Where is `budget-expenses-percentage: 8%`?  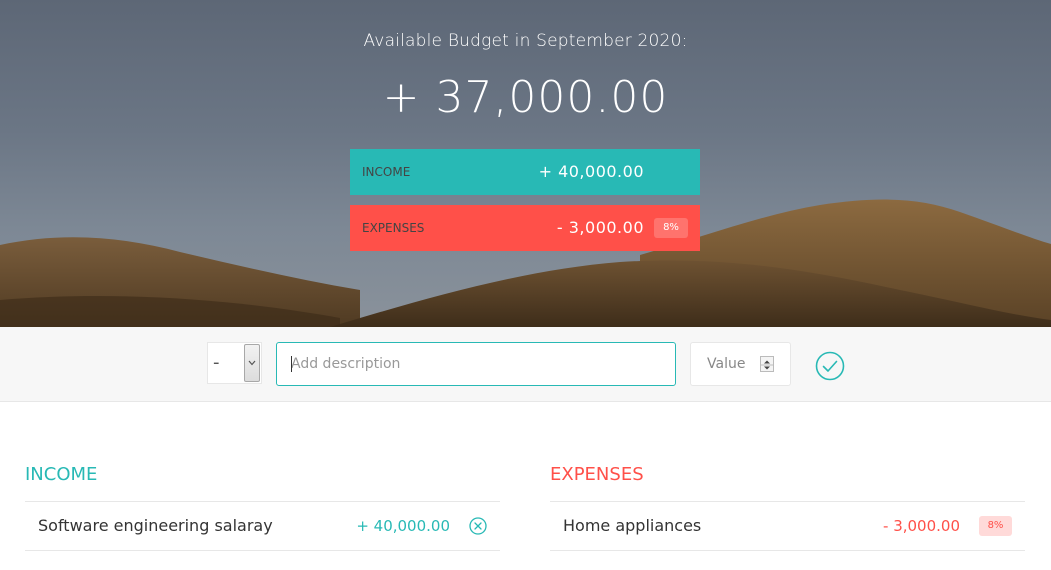 budget-expenses-percentage: 8% is located at coordinates (671, 228).